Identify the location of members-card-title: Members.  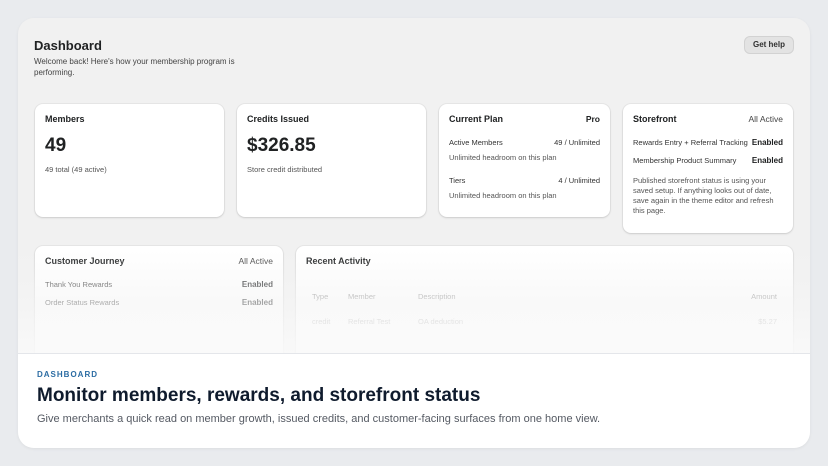
(65, 119).